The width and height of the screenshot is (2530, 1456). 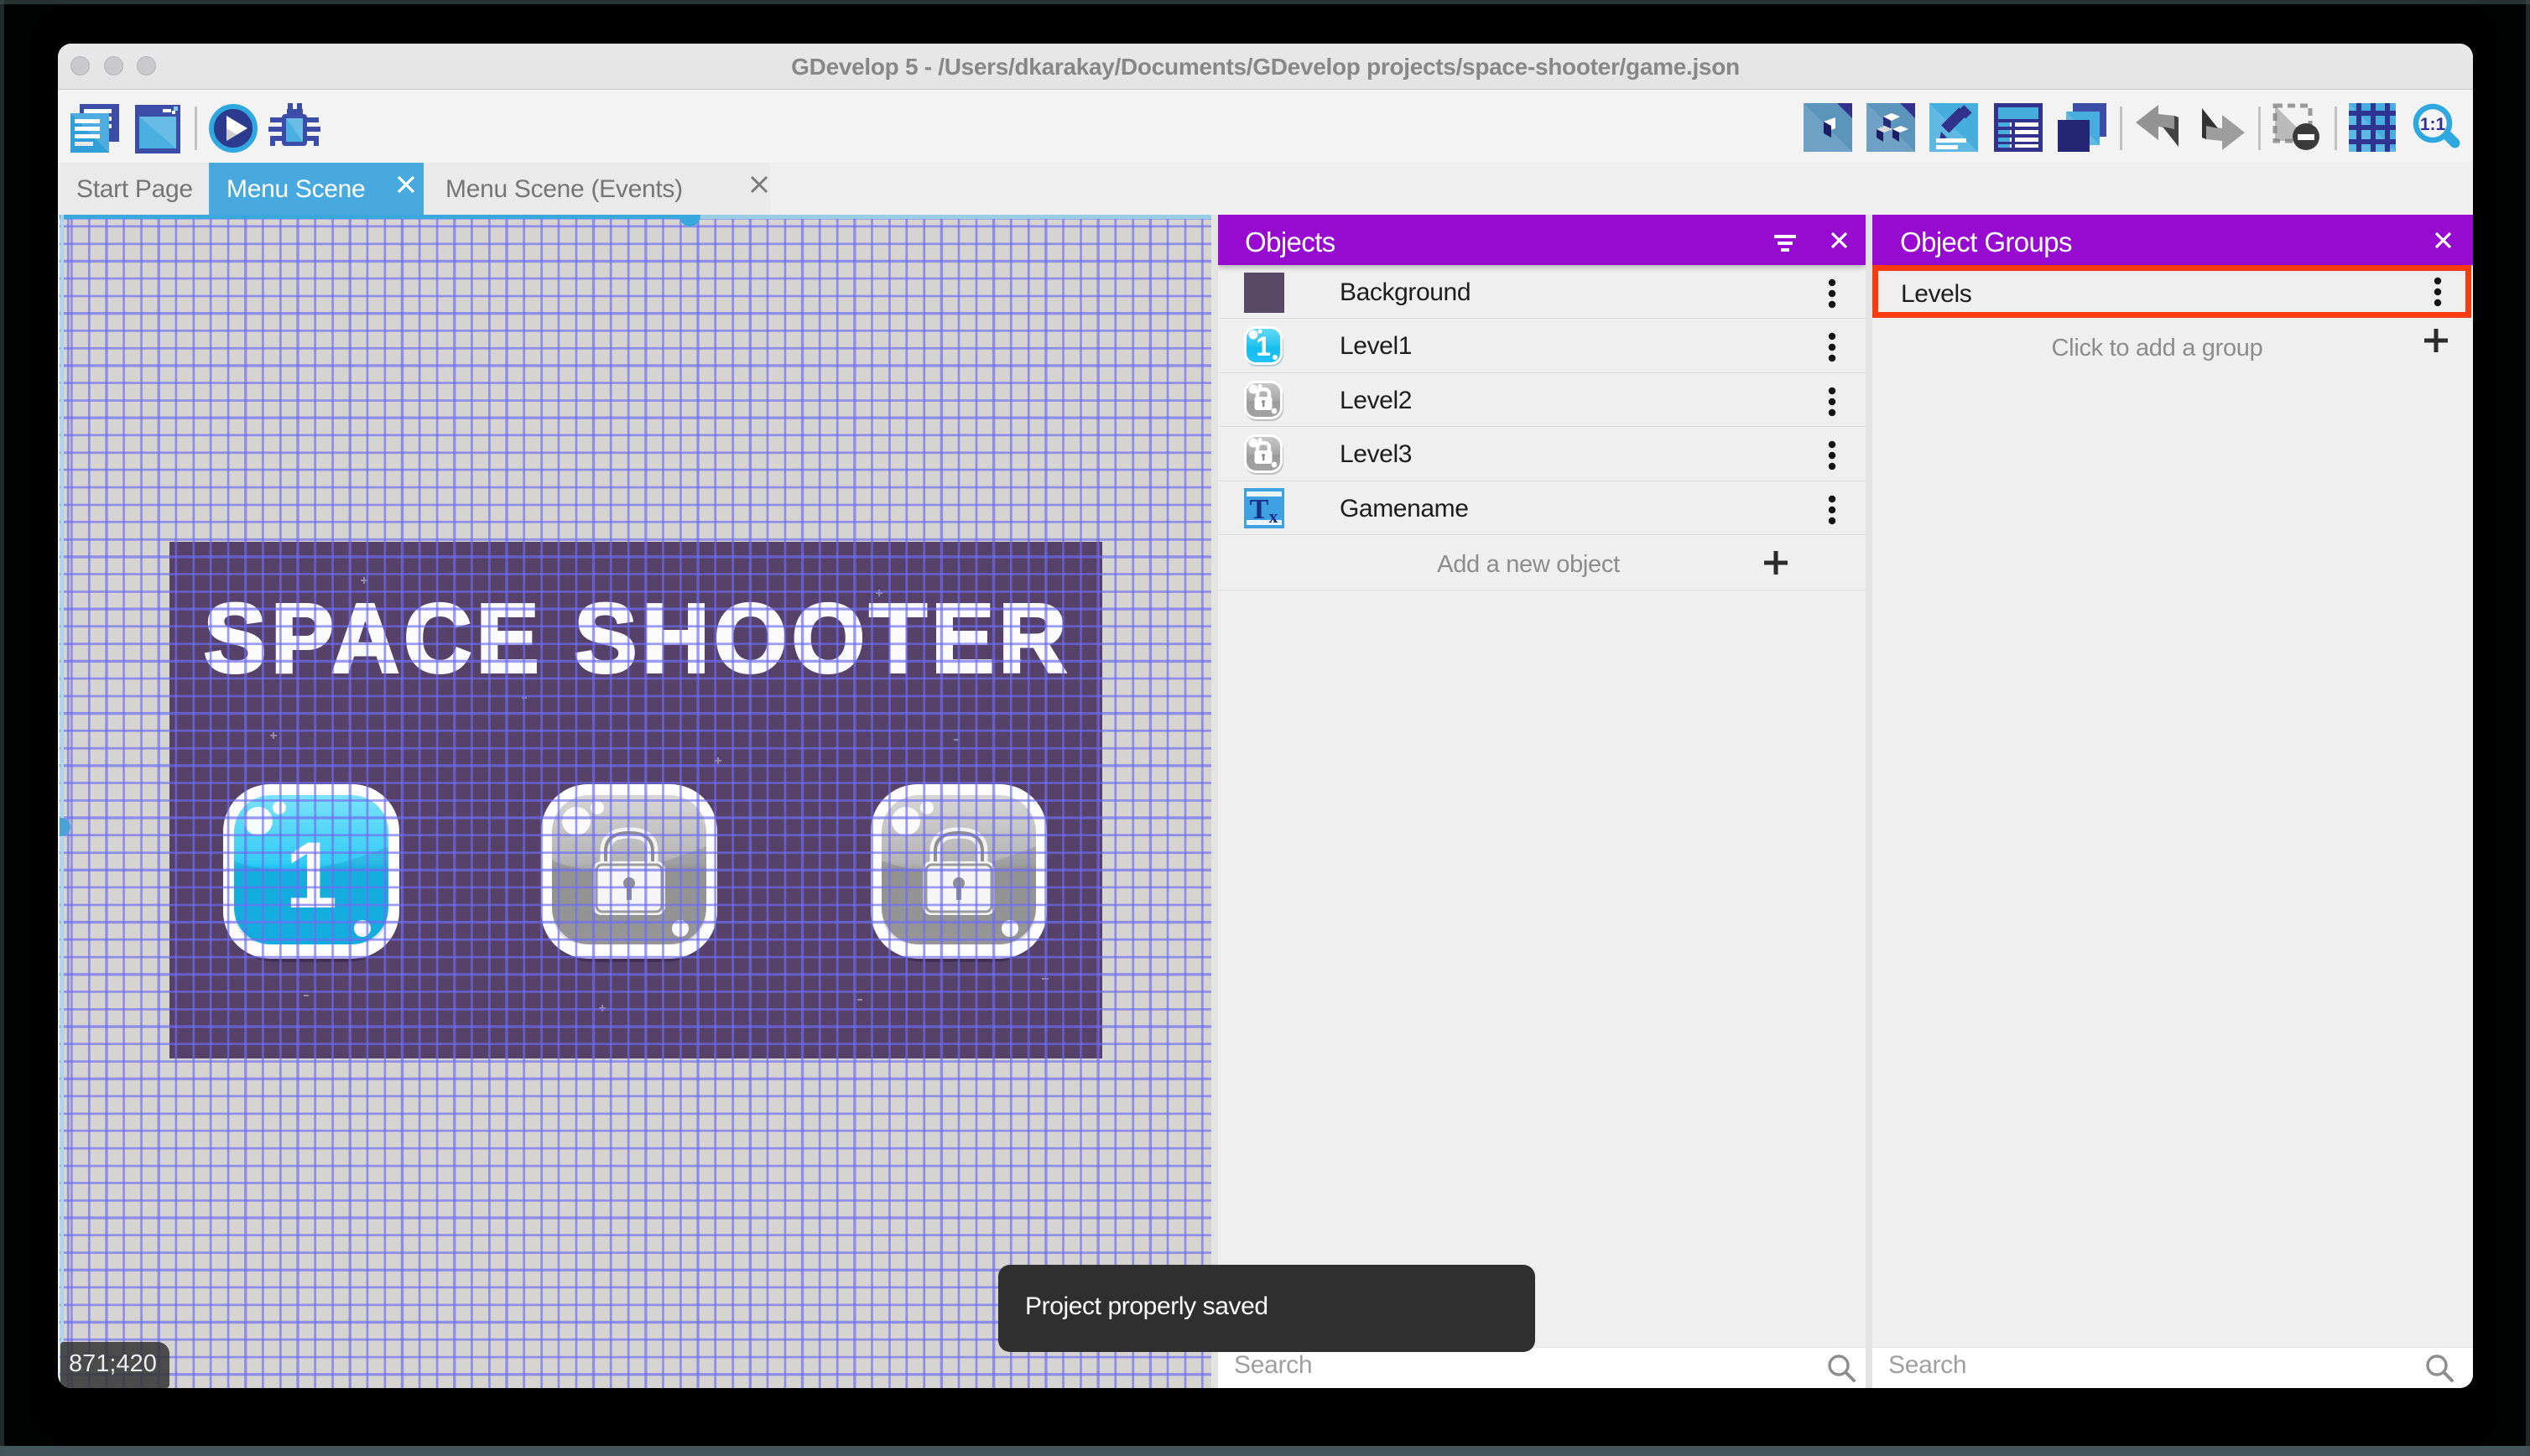 What do you see at coordinates (1259, 509) in the screenshot?
I see `svg-text: T` at bounding box center [1259, 509].